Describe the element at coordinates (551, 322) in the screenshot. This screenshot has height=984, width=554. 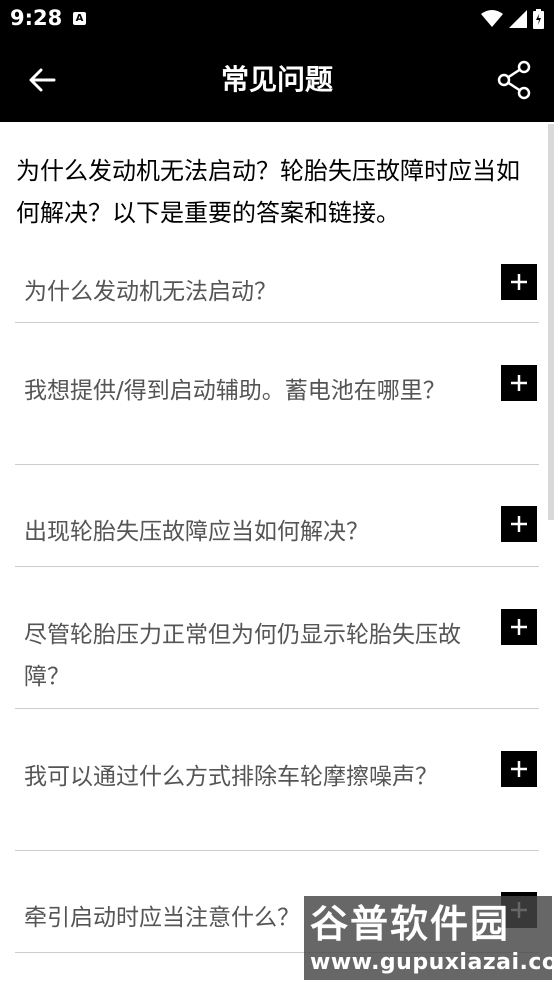
I see `scrollbar` at that location.